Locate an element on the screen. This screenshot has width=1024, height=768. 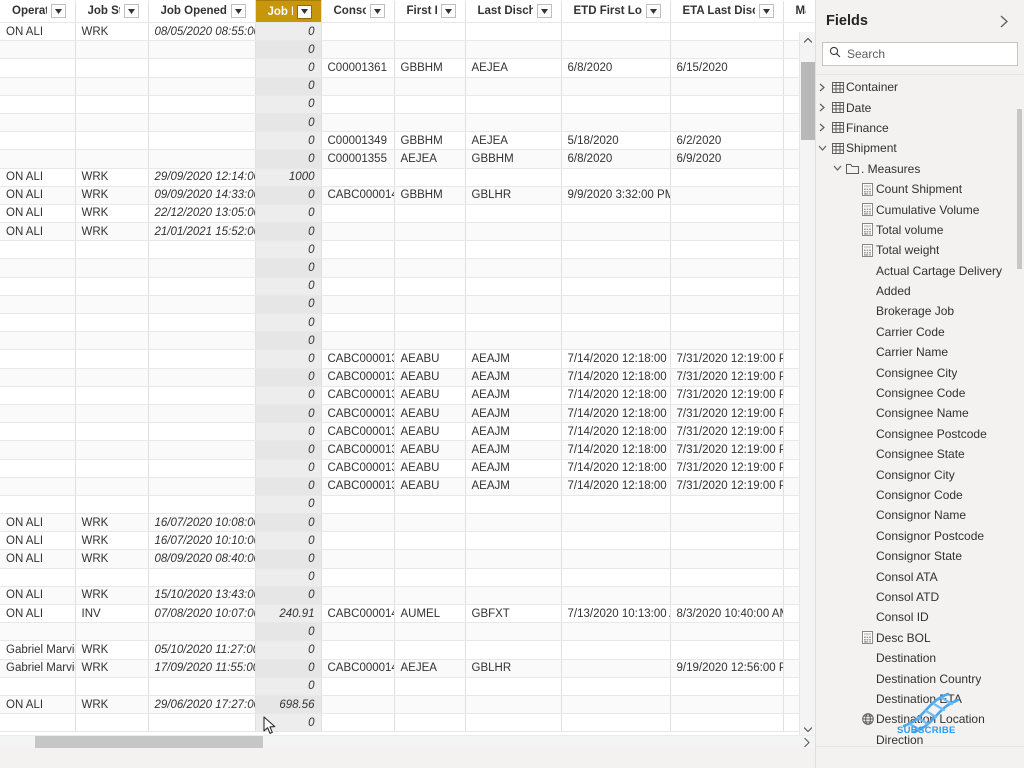
field-item-added: Added is located at coordinates (920, 291).